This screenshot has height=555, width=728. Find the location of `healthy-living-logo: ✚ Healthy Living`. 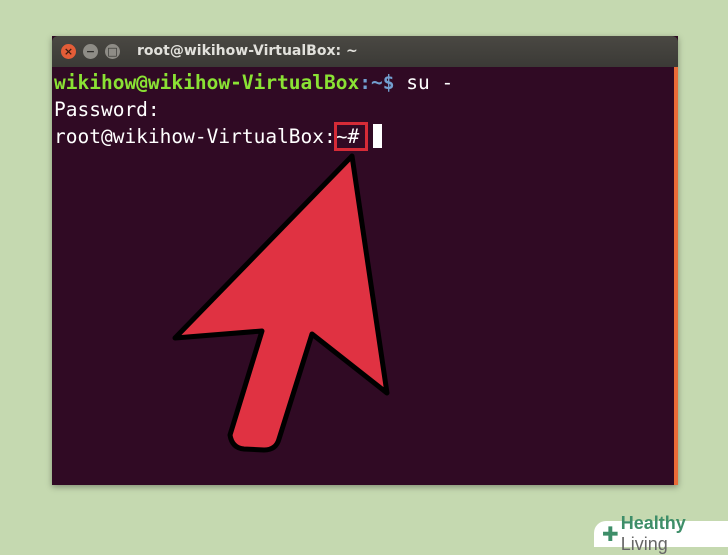

healthy-living-logo: ✚ Healthy Living is located at coordinates (661, 533).